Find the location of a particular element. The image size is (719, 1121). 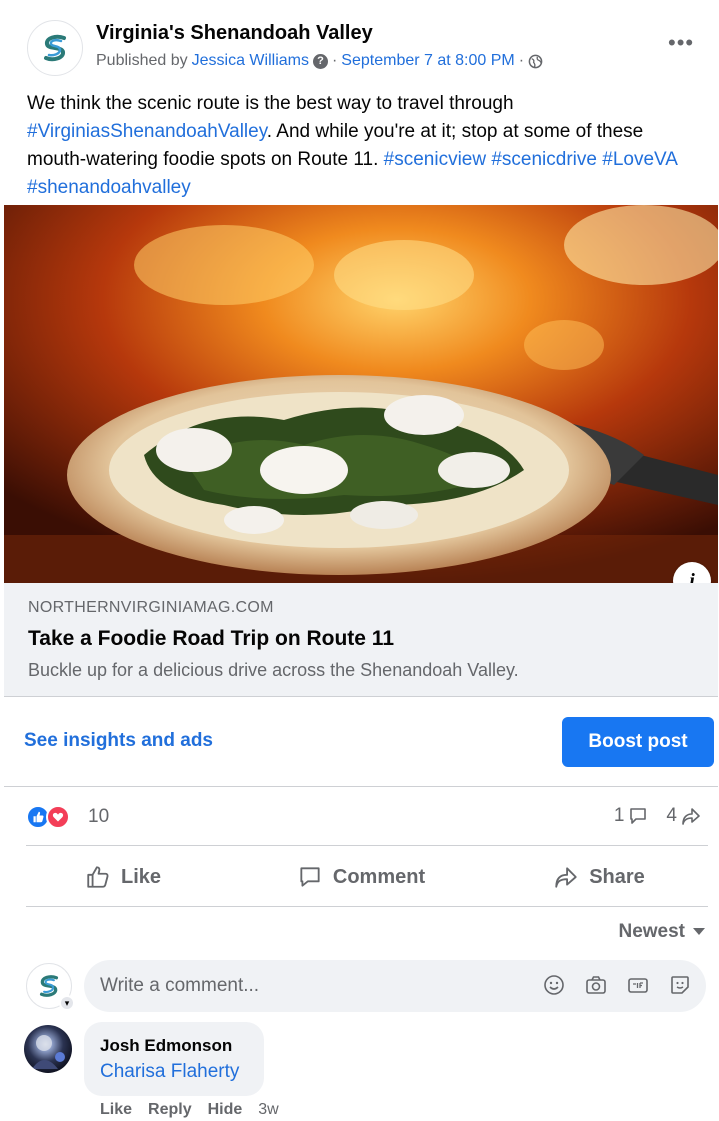

share-button: Share is located at coordinates (599, 877).